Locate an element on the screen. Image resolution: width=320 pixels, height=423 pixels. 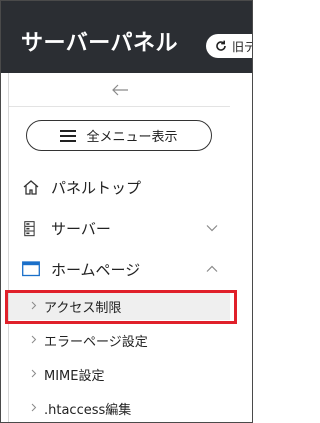
sub-item-mime-settings: MIME設定 is located at coordinates (119, 373).